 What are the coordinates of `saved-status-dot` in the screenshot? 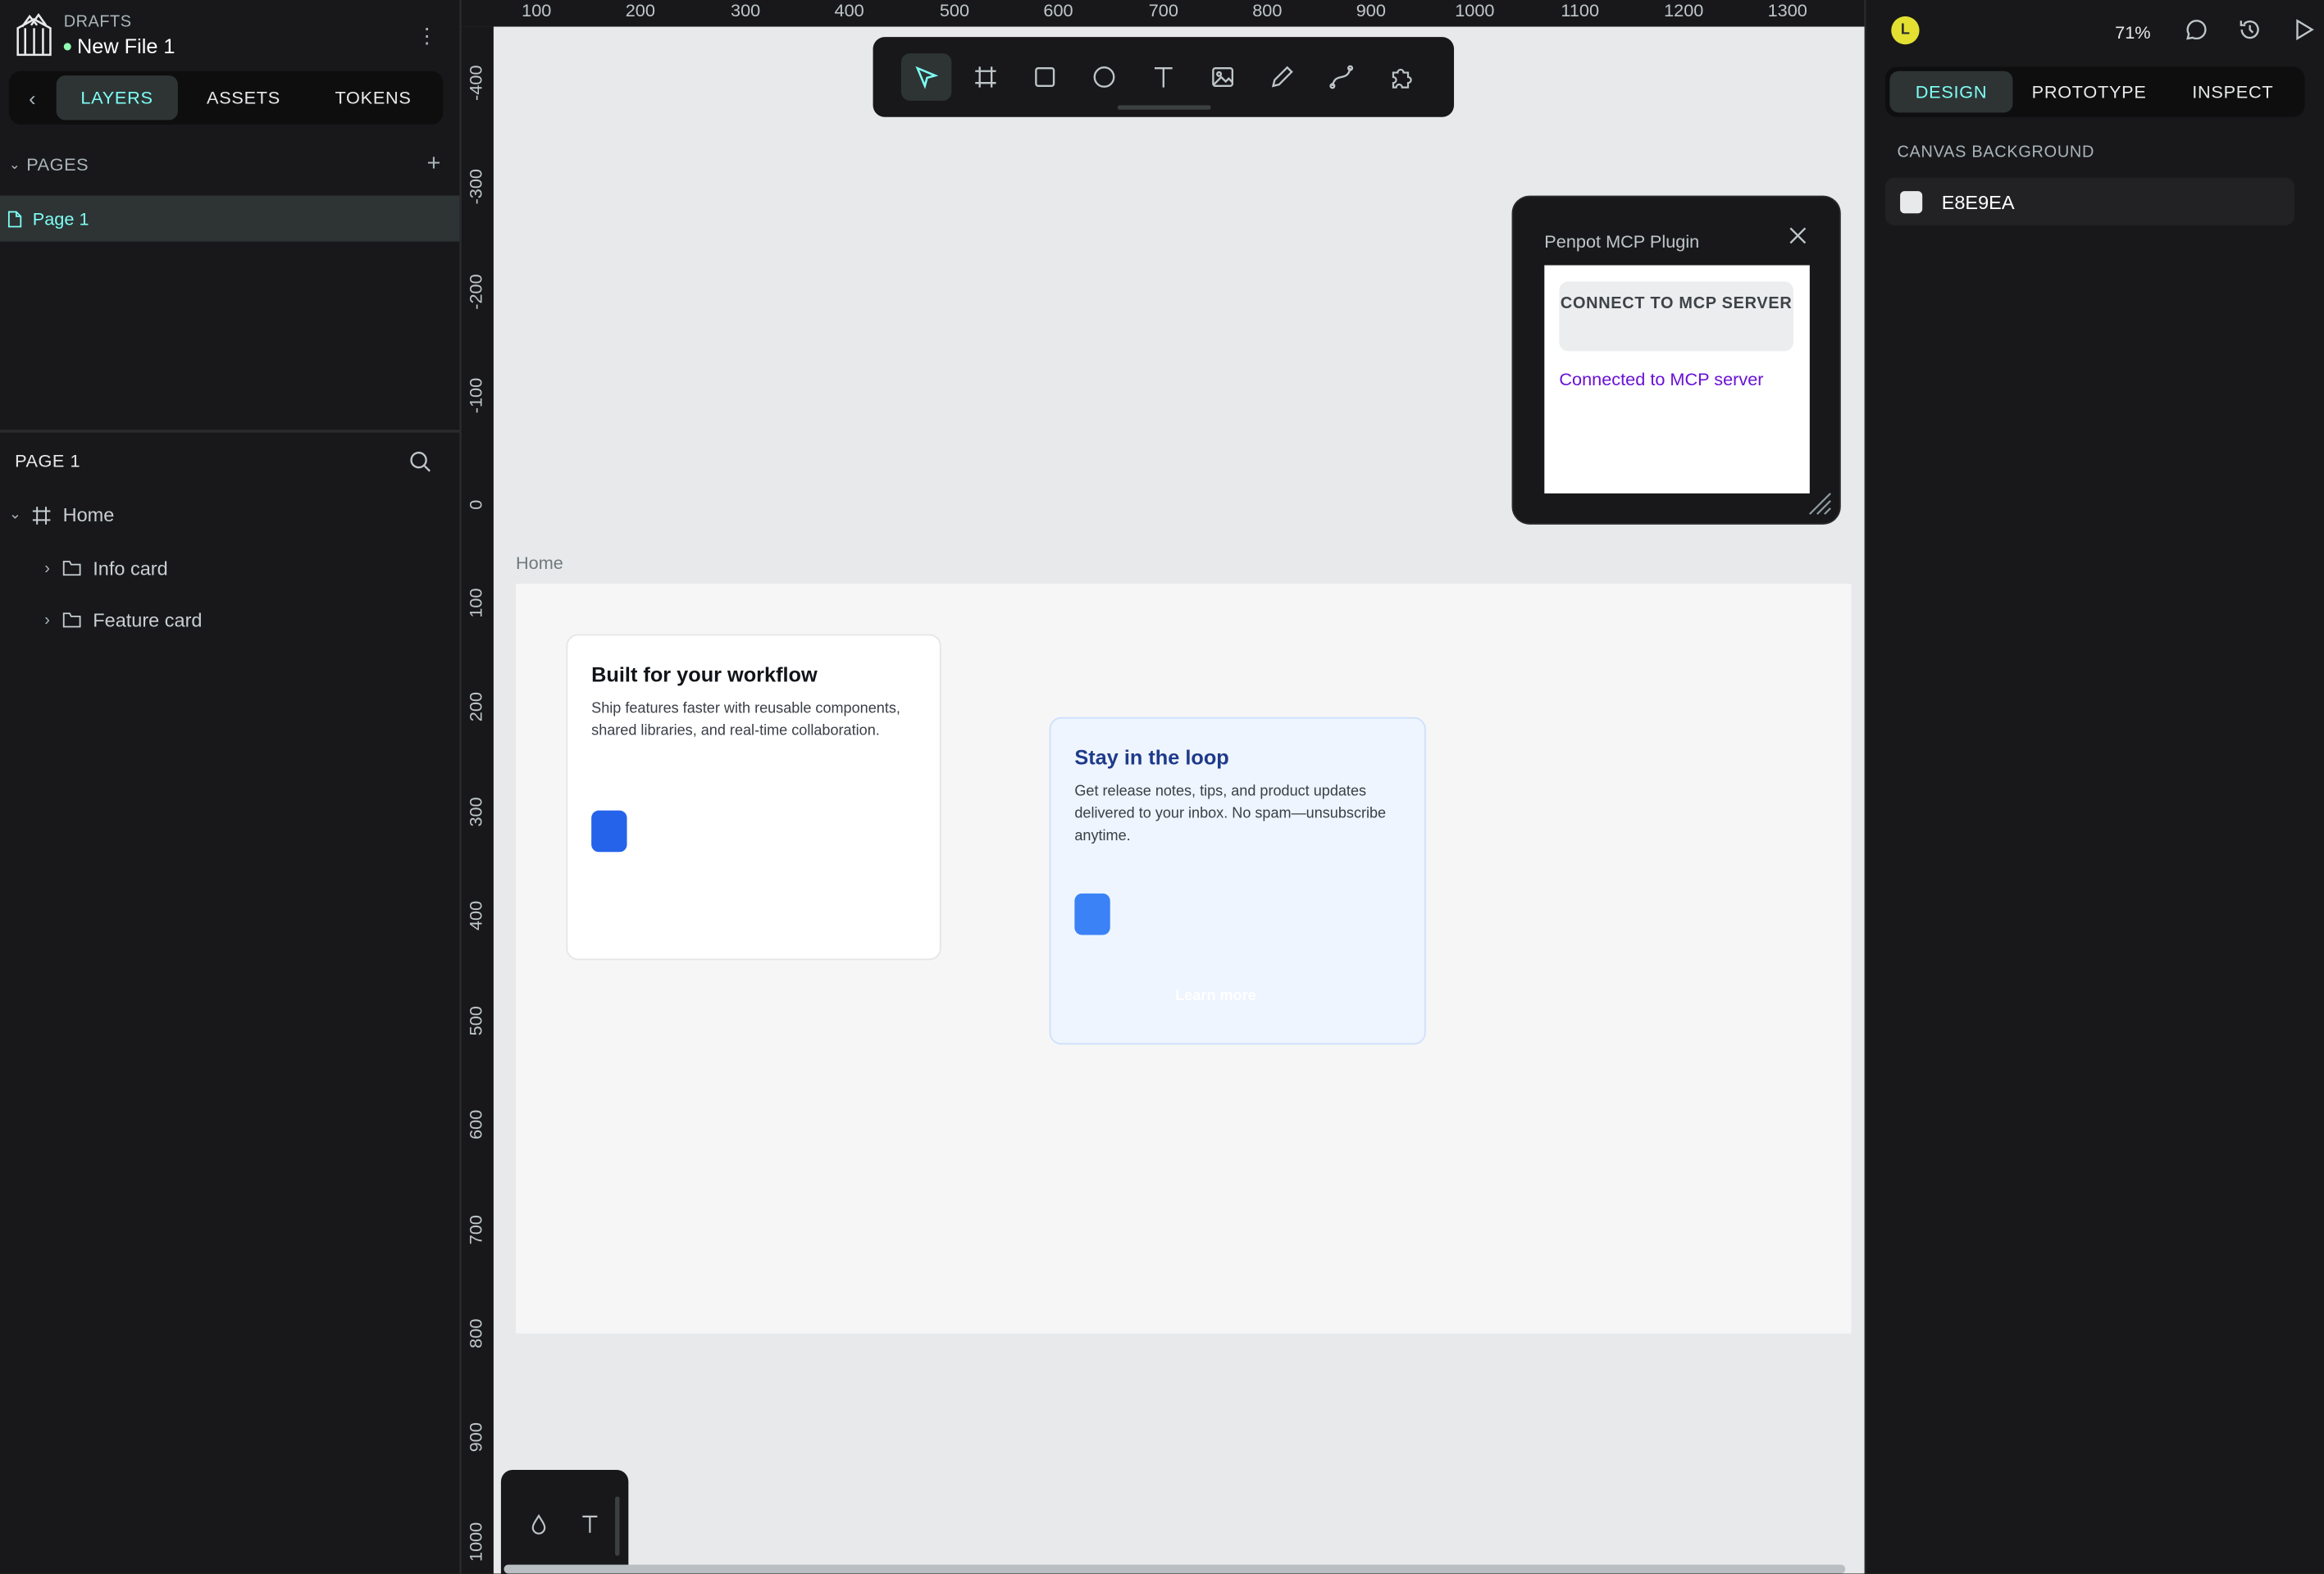 It's located at (67, 46).